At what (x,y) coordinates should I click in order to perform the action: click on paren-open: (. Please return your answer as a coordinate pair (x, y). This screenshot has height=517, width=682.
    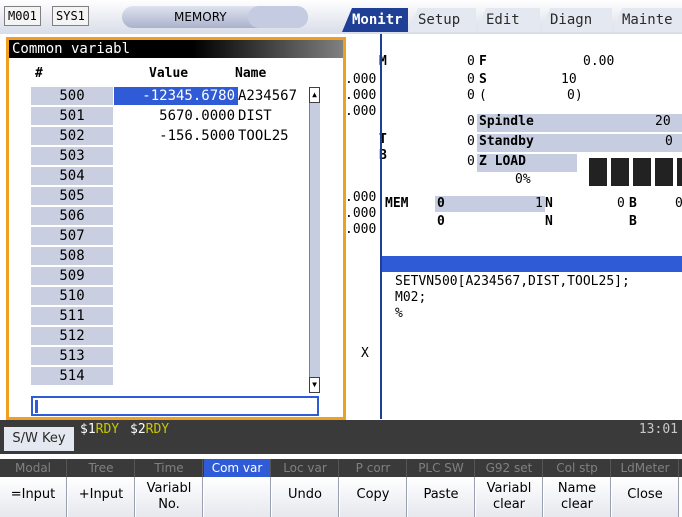
    Looking at the image, I should click on (483, 95).